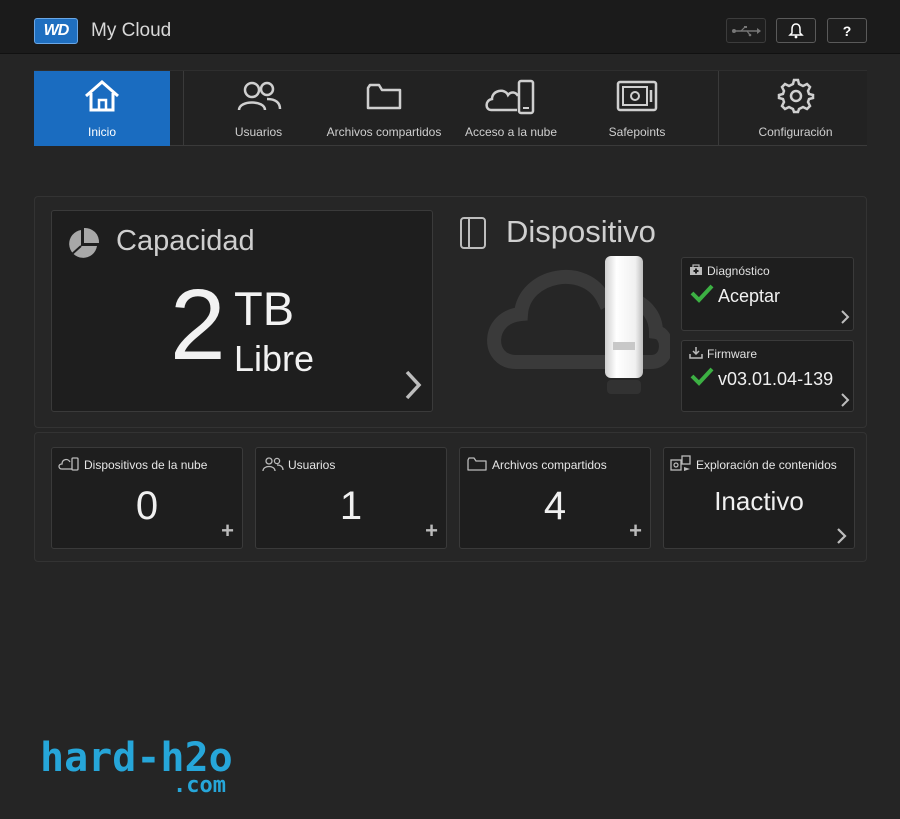 This screenshot has width=900, height=819. I want to click on nav-item-acceso-nube: Acceso a la nube, so click(511, 108).